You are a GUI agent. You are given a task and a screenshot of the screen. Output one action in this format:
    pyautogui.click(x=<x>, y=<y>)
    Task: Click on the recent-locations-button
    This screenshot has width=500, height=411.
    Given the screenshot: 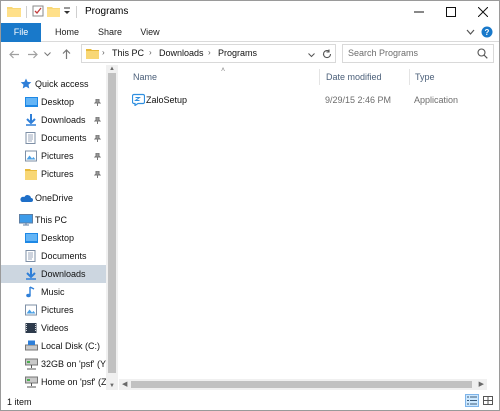 What is the action you would take?
    pyautogui.click(x=47, y=54)
    